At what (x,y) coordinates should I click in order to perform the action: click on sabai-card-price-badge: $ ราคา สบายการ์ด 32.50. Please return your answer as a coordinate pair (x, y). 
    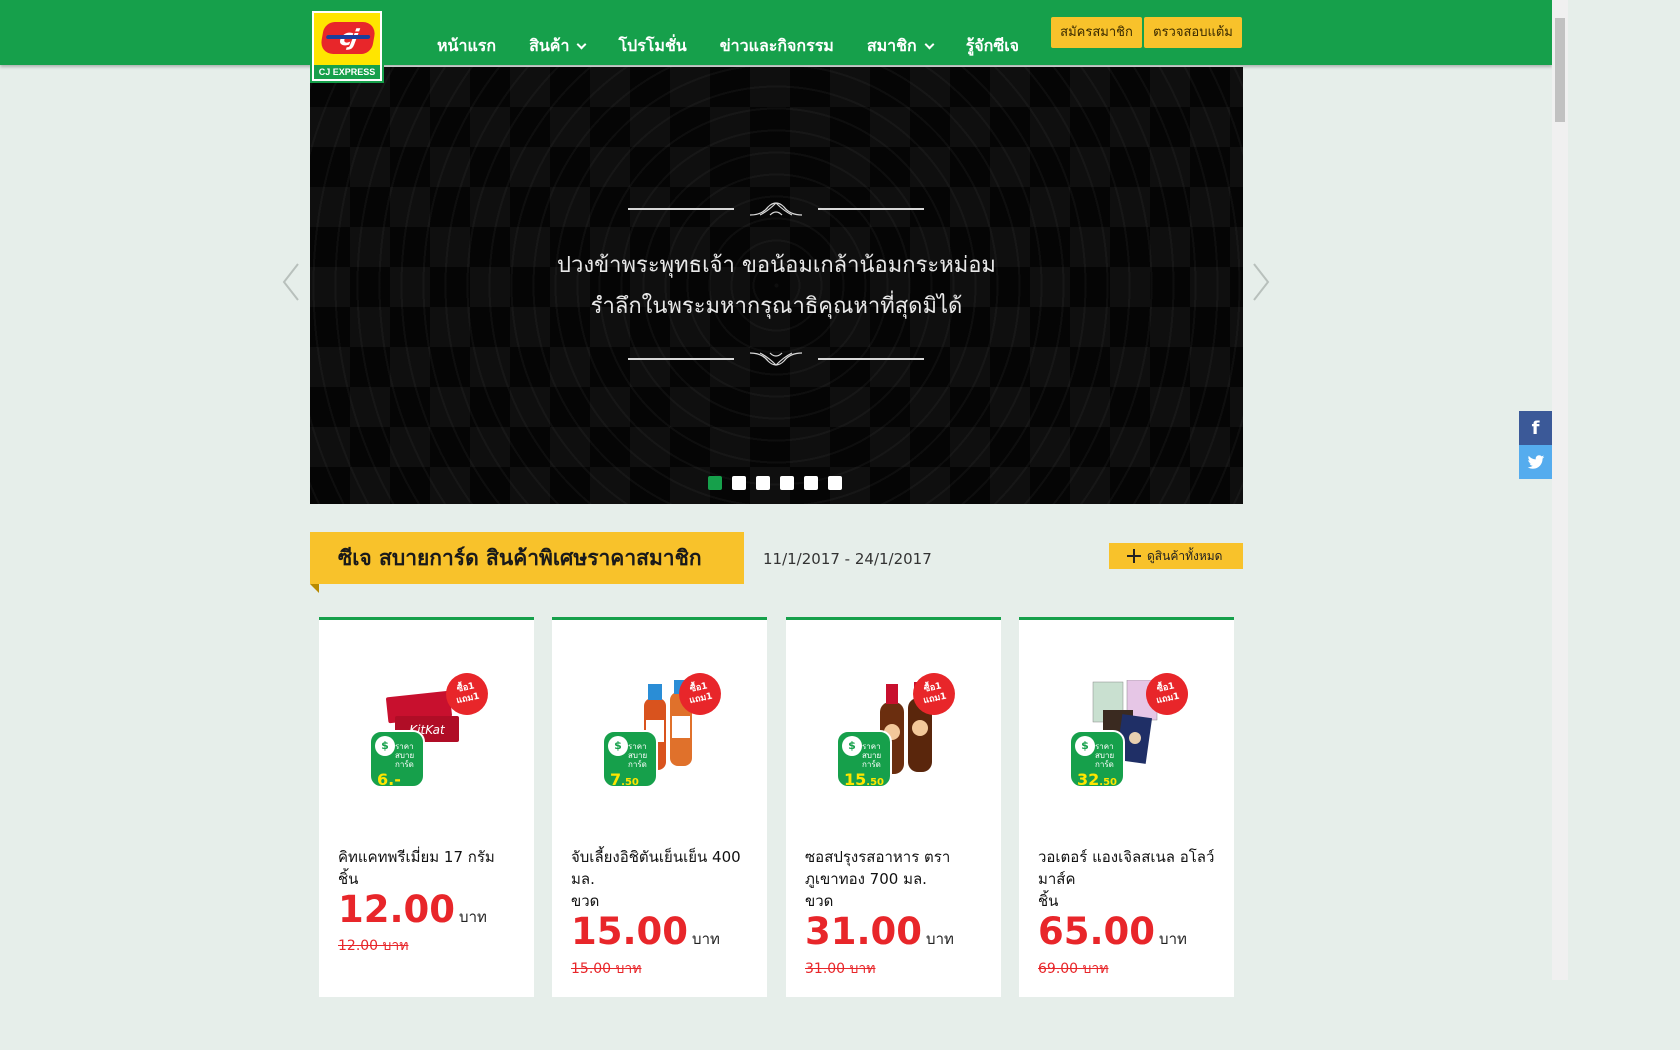
    Looking at the image, I should click on (1097, 759).